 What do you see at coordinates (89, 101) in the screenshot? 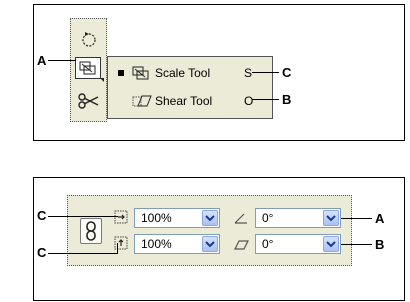
I see `scissors-icon` at bounding box center [89, 101].